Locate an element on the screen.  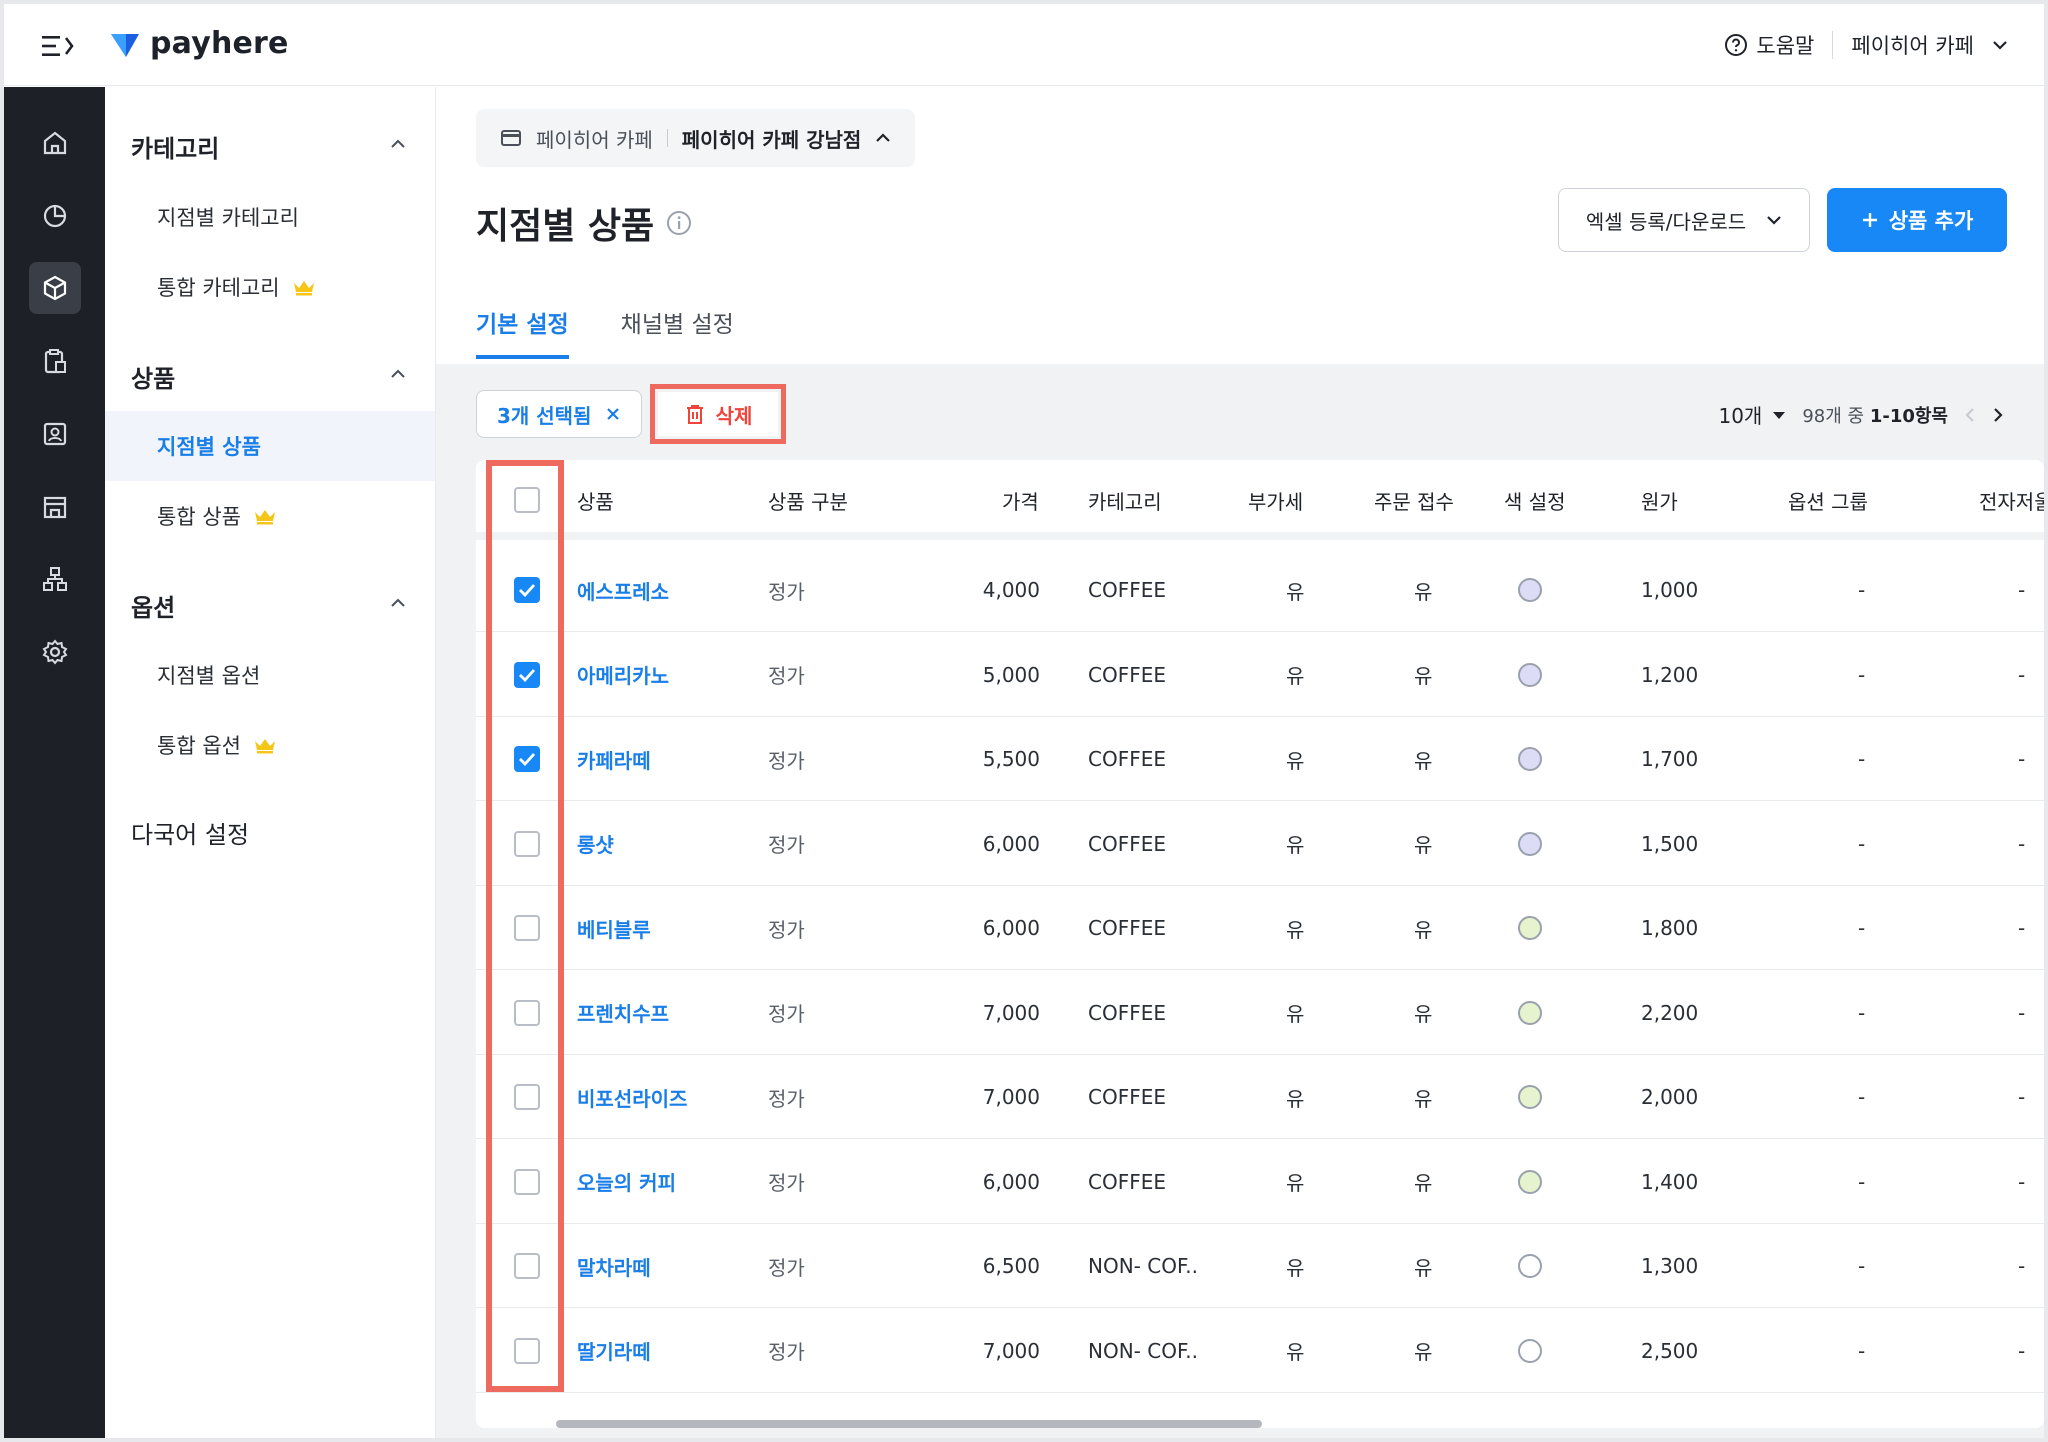
table-row: 에스프레소 정가 4,000 COFFEE 유 유 1,000 - - is located at coordinates (1260, 590).